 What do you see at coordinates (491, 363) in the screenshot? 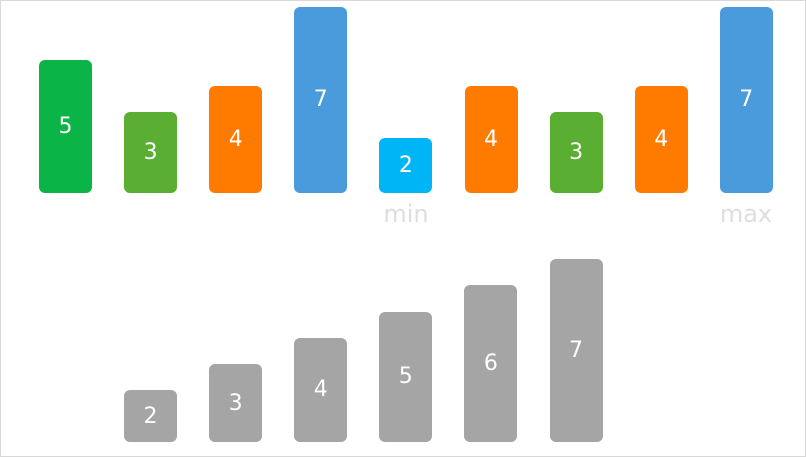
I see `sorted-bar: 6` at bounding box center [491, 363].